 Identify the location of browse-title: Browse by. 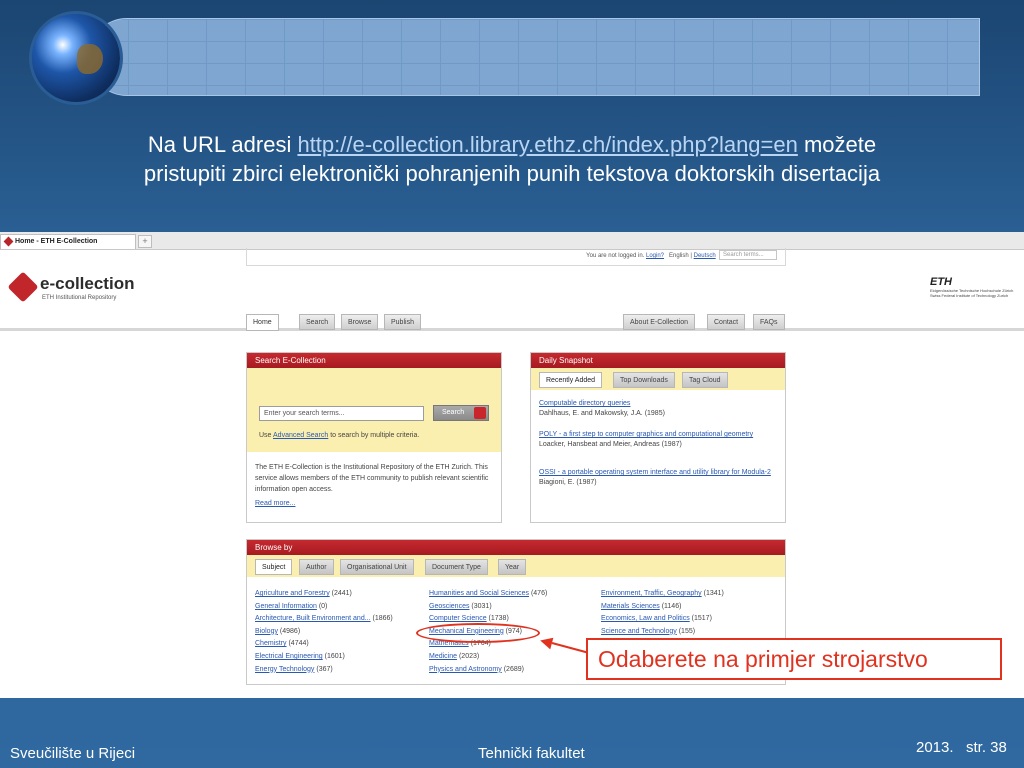
(516, 547).